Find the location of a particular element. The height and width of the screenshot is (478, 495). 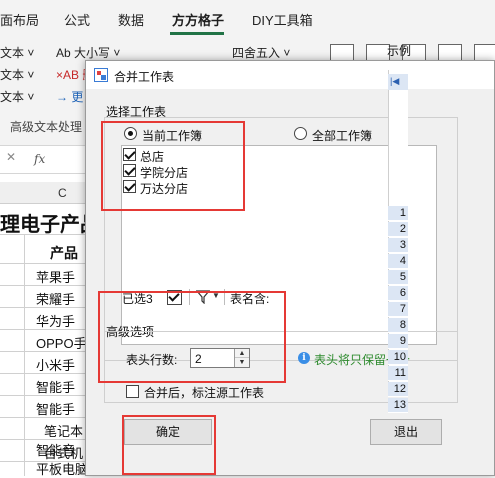

text-dropdown-3: 文本 ˅ is located at coordinates (17, 96).